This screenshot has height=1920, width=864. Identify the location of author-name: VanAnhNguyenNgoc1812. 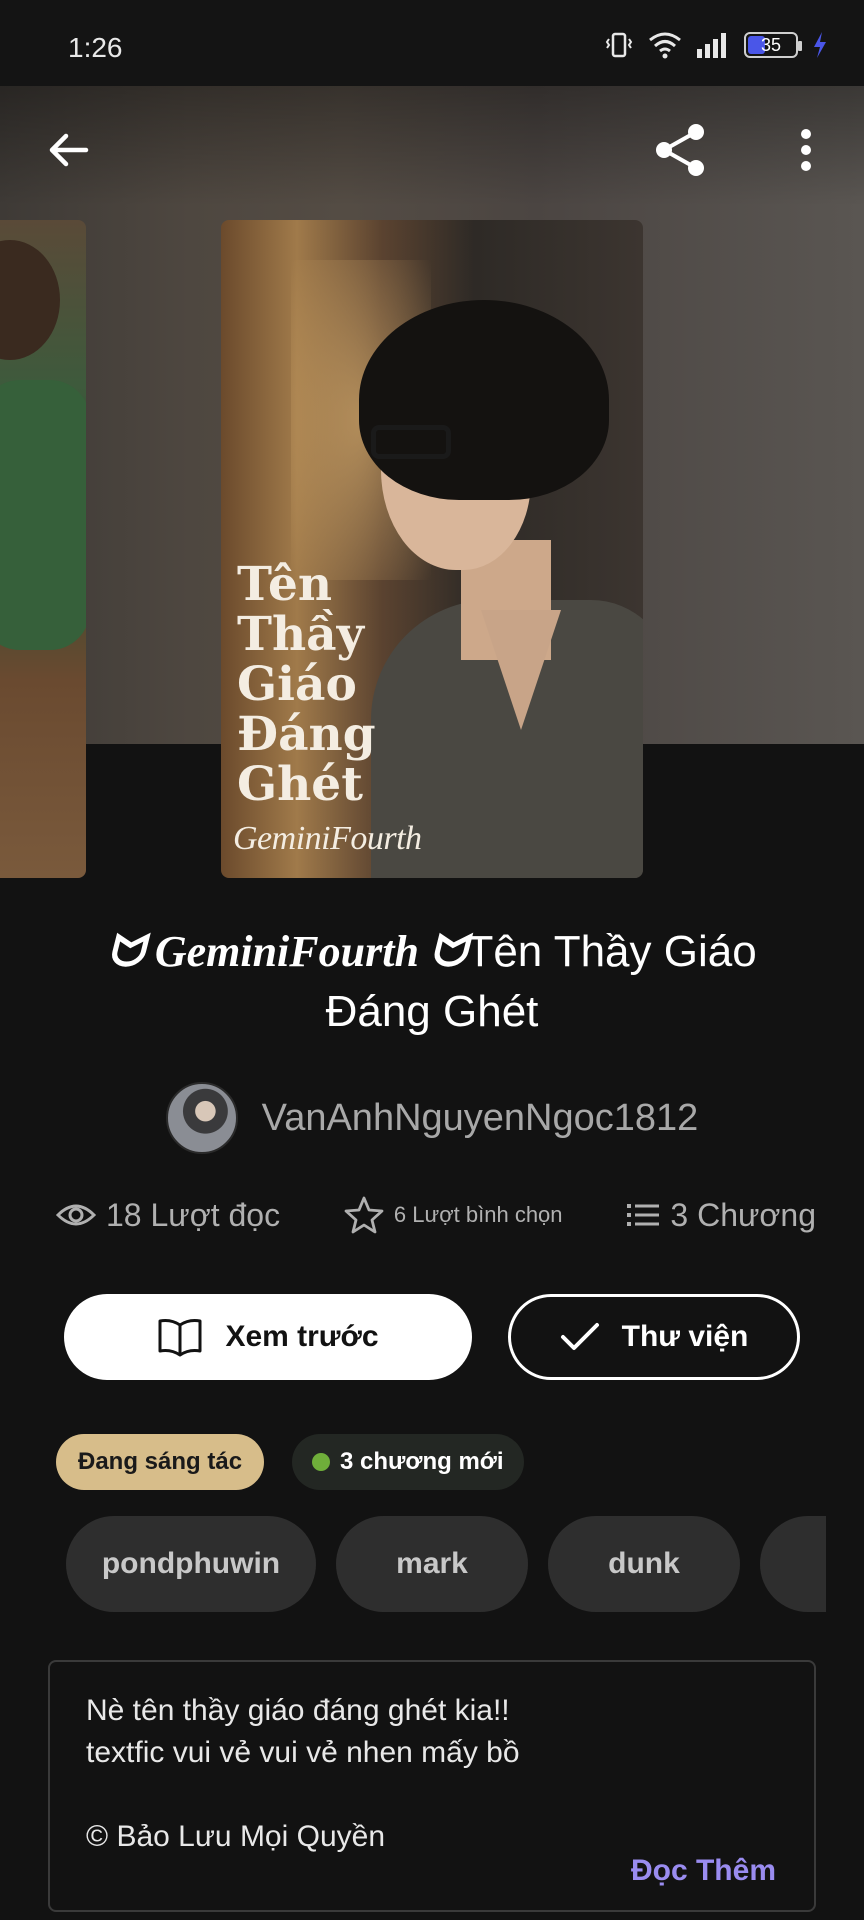
(480, 1118).